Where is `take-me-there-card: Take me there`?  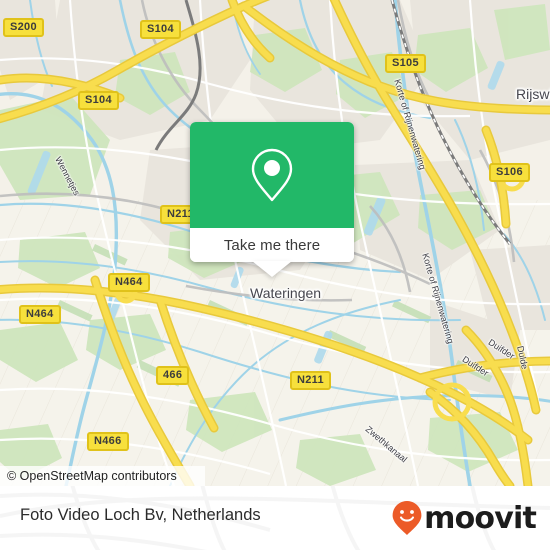 take-me-there-card: Take me there is located at coordinates (272, 199).